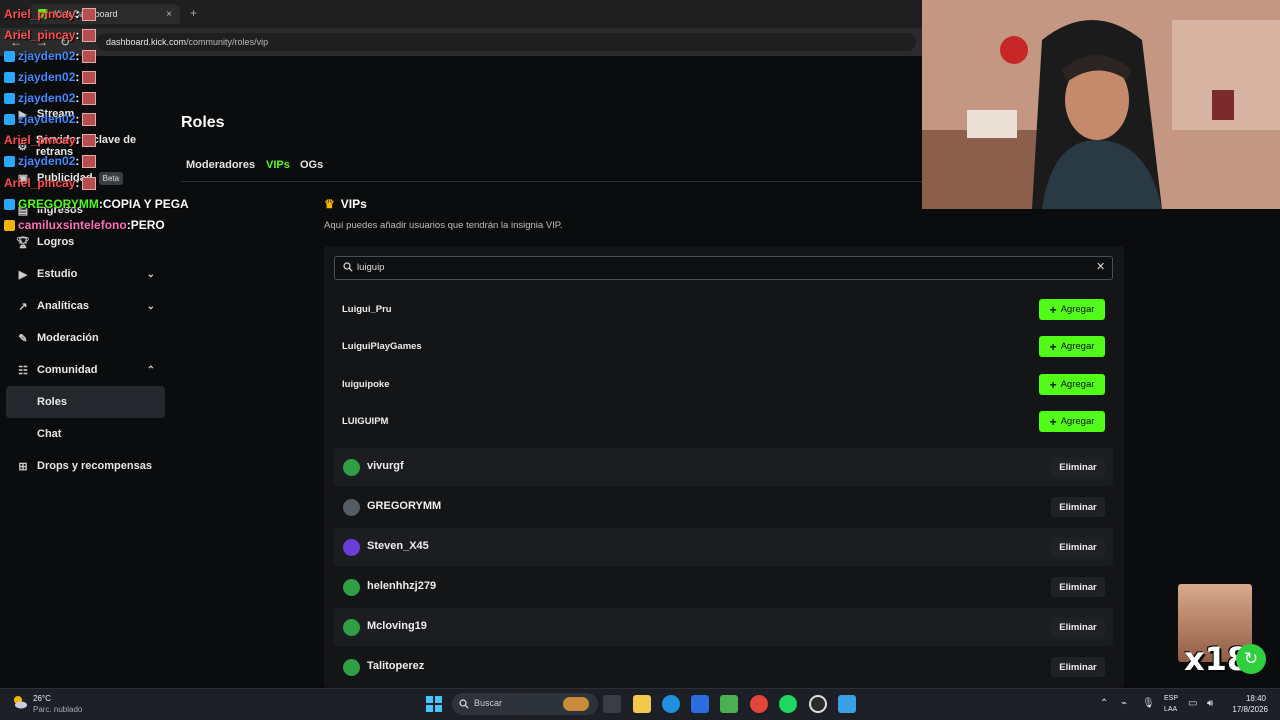 This screenshot has width=1280, height=720. Describe the element at coordinates (220, 165) in the screenshot. I see `tab-moderators: Moderadores` at that location.